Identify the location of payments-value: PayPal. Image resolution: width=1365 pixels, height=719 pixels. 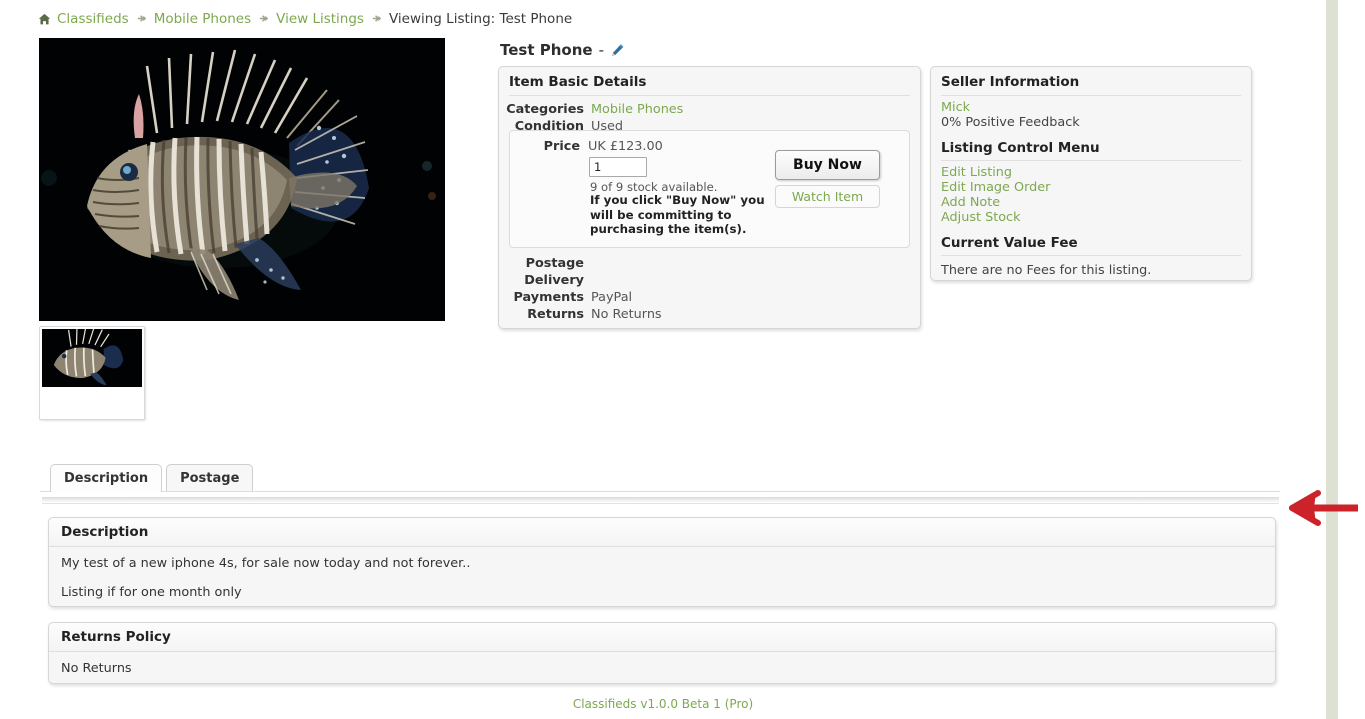
(612, 297).